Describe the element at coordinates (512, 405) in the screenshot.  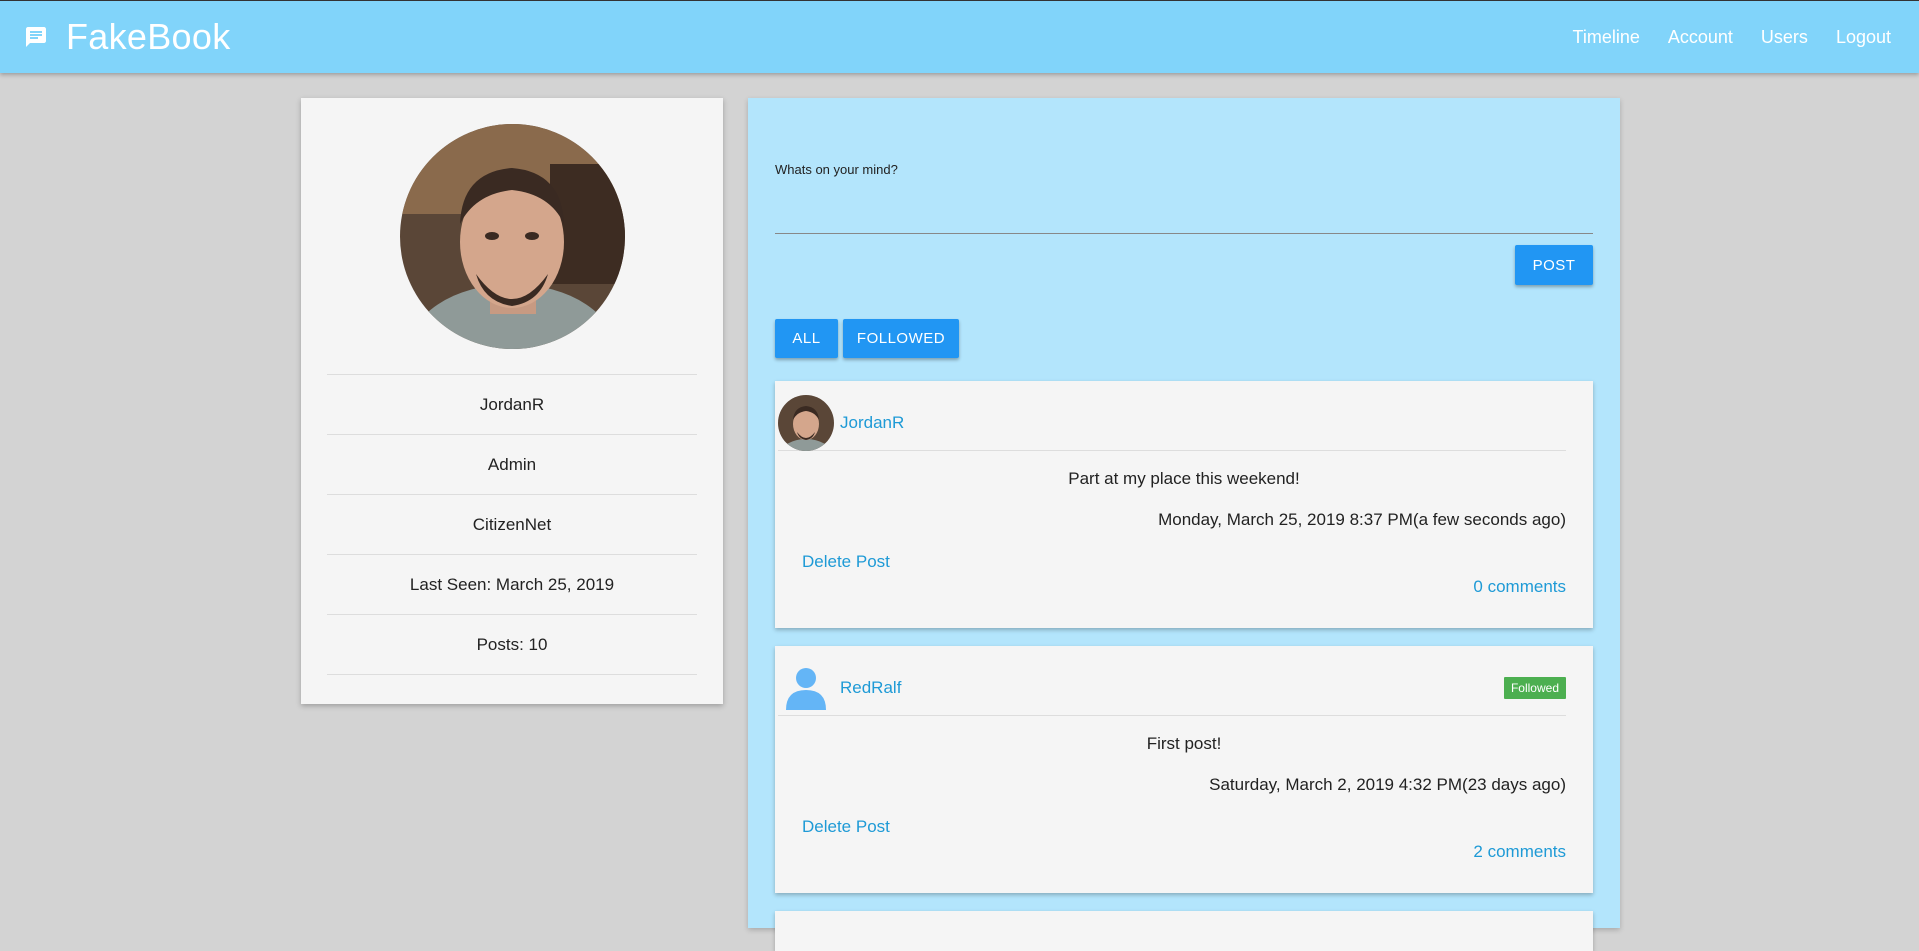
I see `profile-username: JordanR` at that location.